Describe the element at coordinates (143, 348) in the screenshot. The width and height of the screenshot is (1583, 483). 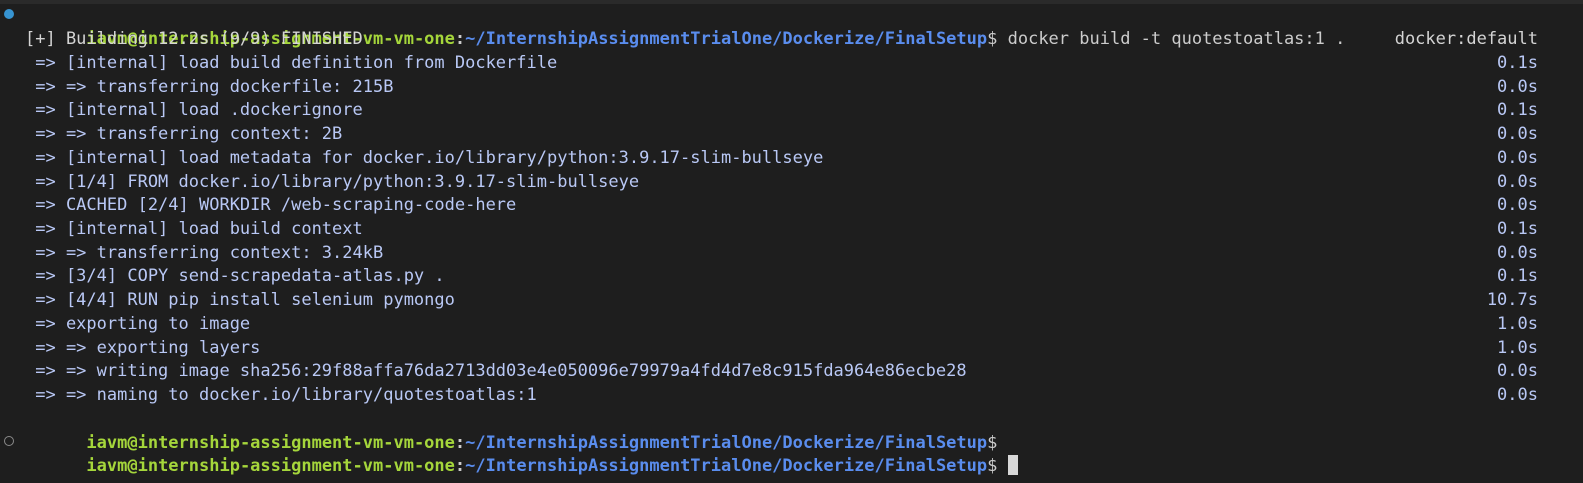
I see `build-step-text: => => exporting layers` at that location.